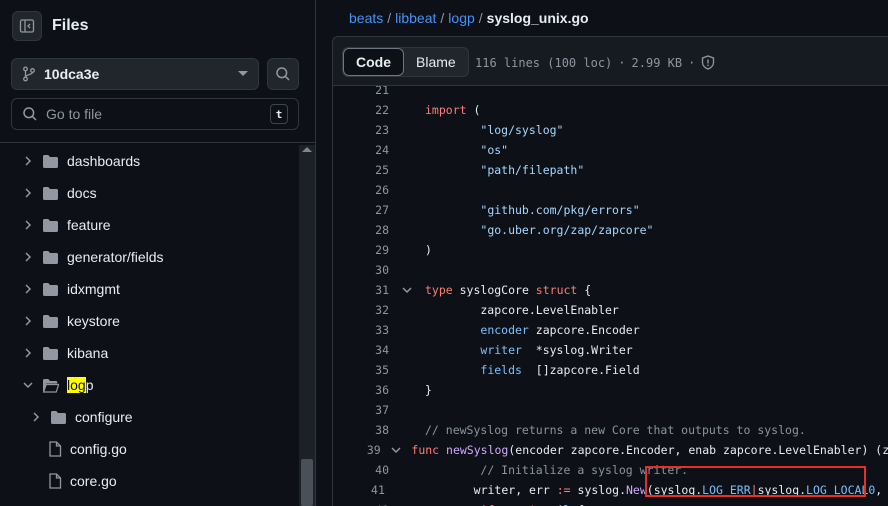 The height and width of the screenshot is (506, 888). I want to click on breadcrumb-link-libbeat: libbeat, so click(415, 18).